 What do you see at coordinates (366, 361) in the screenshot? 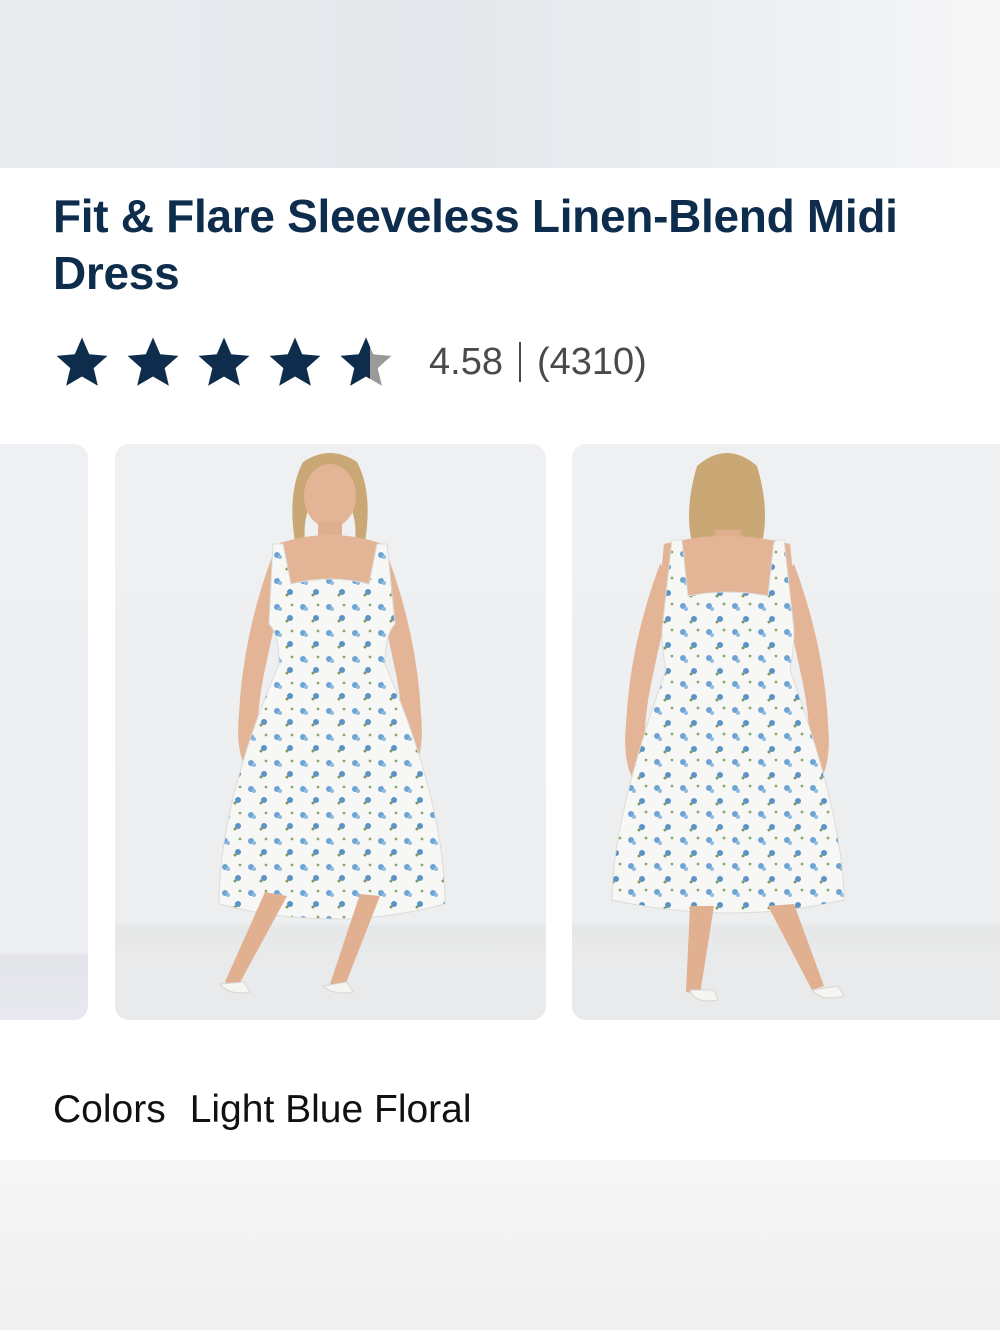
I see `partial-star-icon` at bounding box center [366, 361].